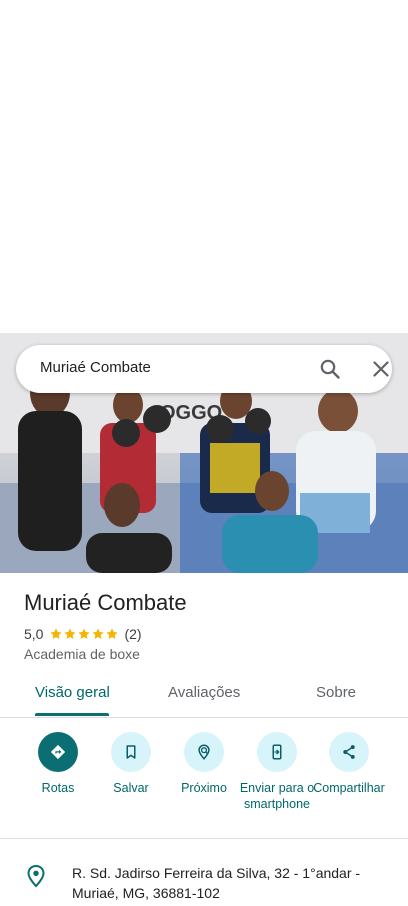 This screenshot has height=906, width=408. Describe the element at coordinates (36, 876) in the screenshot. I see `location-pin-icon` at that location.